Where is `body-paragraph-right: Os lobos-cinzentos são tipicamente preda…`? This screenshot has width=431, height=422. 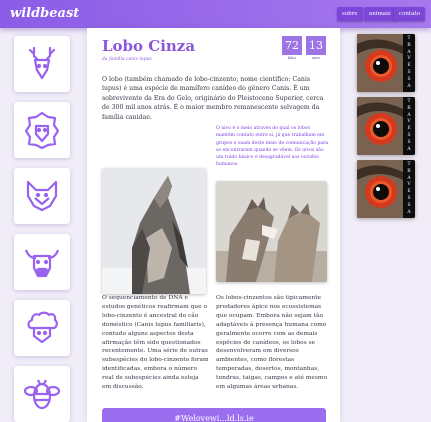 body-paragraph-right: Os lobos-cinzentos são tipicamente preda… is located at coordinates (272, 343).